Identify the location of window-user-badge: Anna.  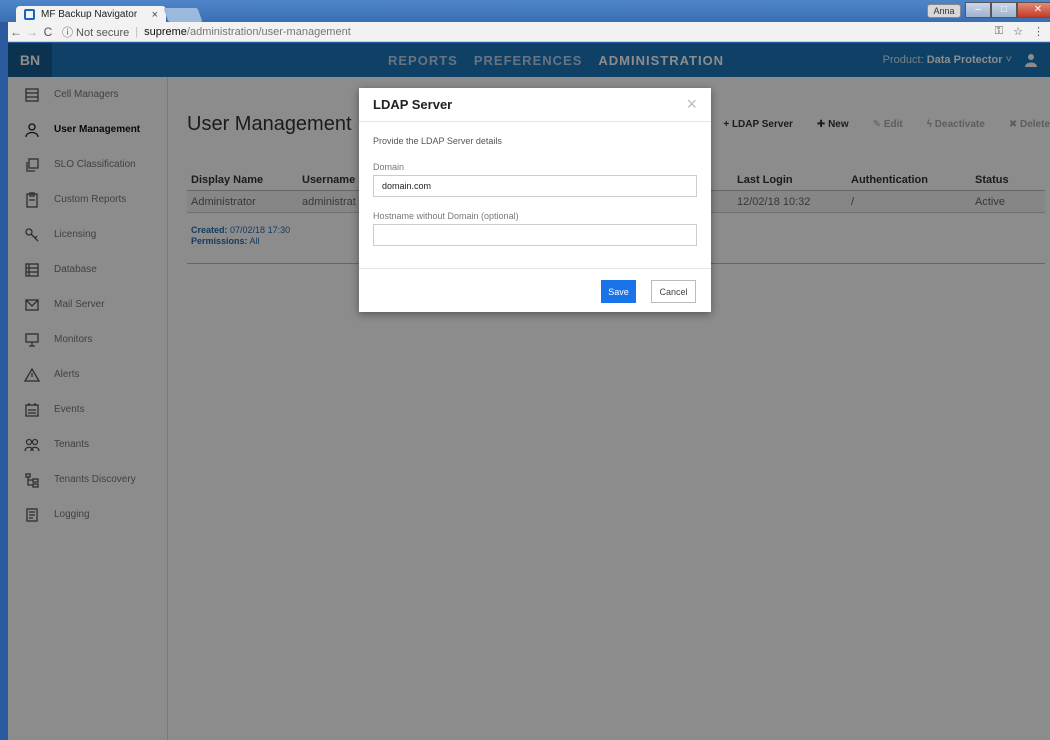
(944, 11).